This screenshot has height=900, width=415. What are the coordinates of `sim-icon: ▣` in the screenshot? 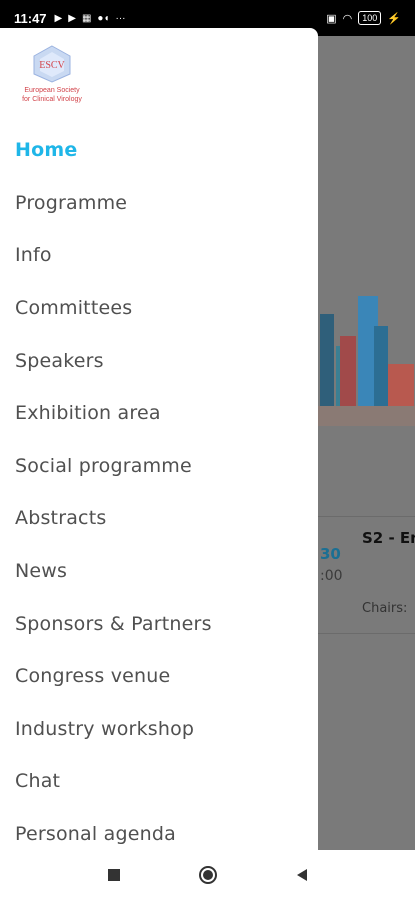 It's located at (331, 18).